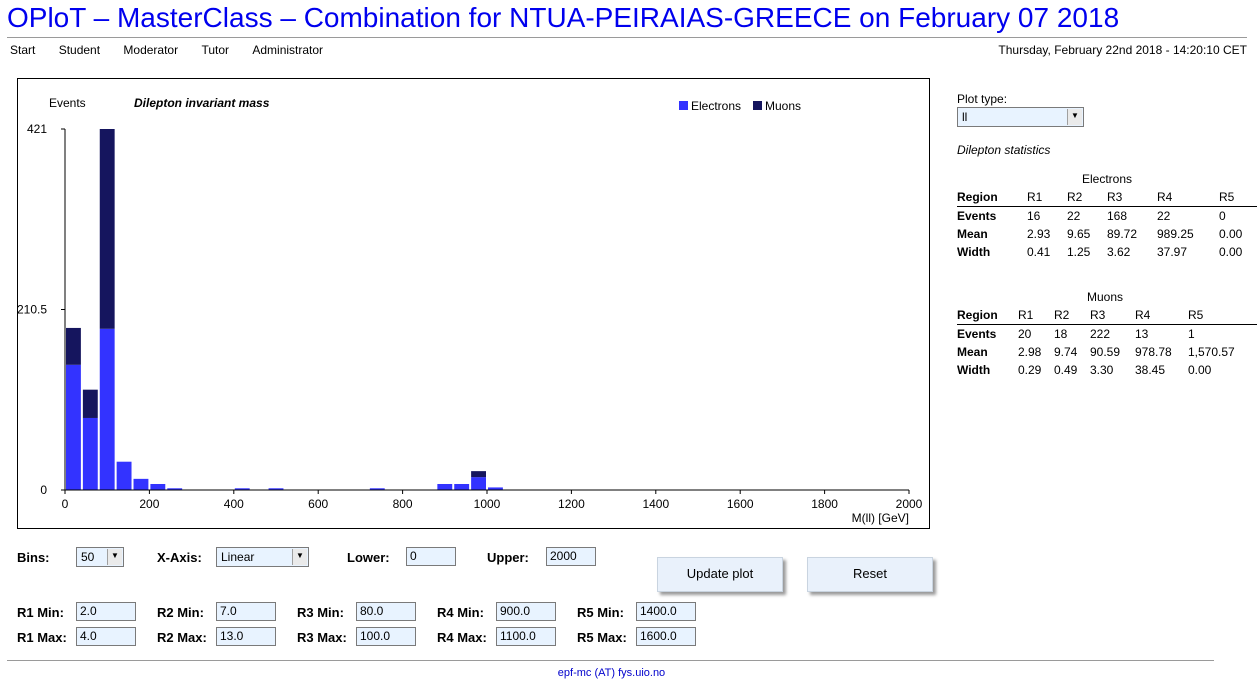 This screenshot has height=696, width=1259. I want to click on r4-max-input: 1100.0, so click(526, 636).